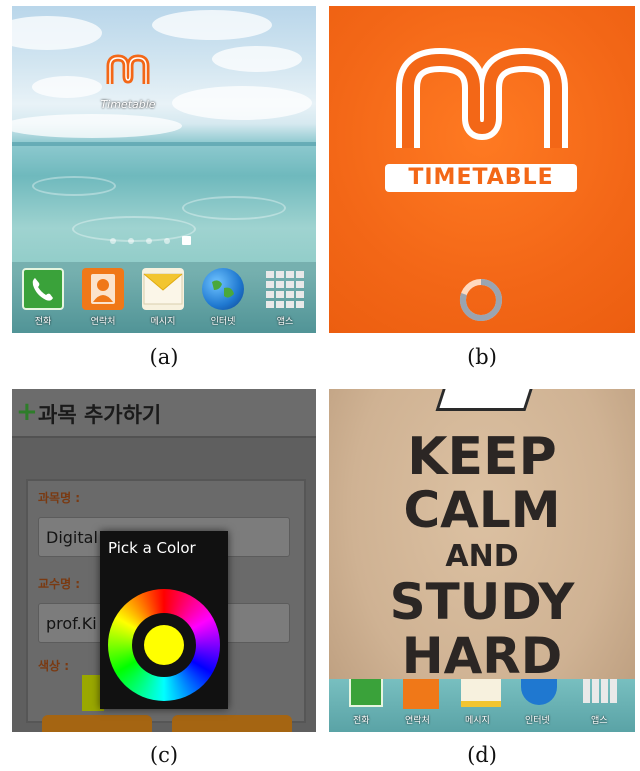 The height and width of the screenshot is (771, 640). I want to click on page-title: 과목 추가하기, so click(100, 415).